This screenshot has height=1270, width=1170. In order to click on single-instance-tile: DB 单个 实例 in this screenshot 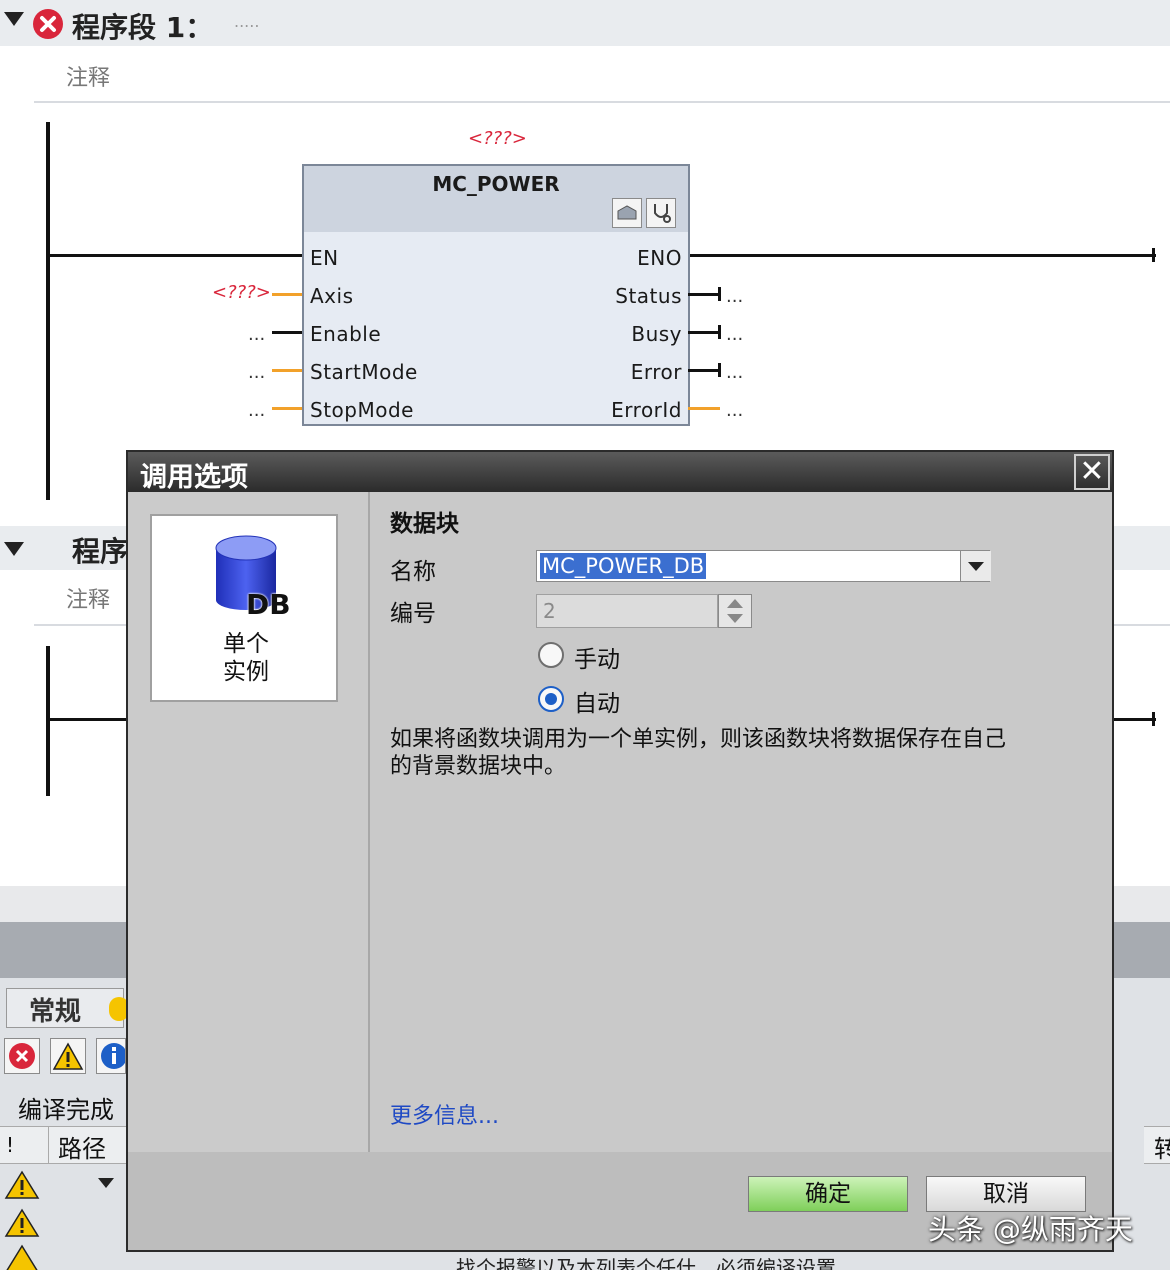, I will do `click(244, 608)`.